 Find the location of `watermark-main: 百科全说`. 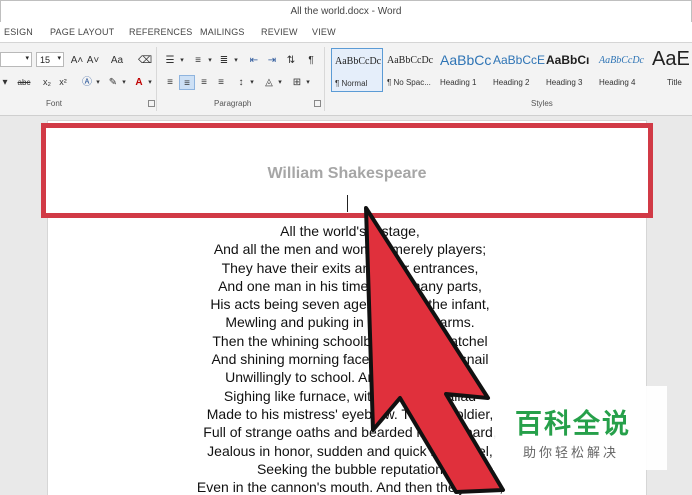

watermark-main: 百科全说 is located at coordinates (573, 424).